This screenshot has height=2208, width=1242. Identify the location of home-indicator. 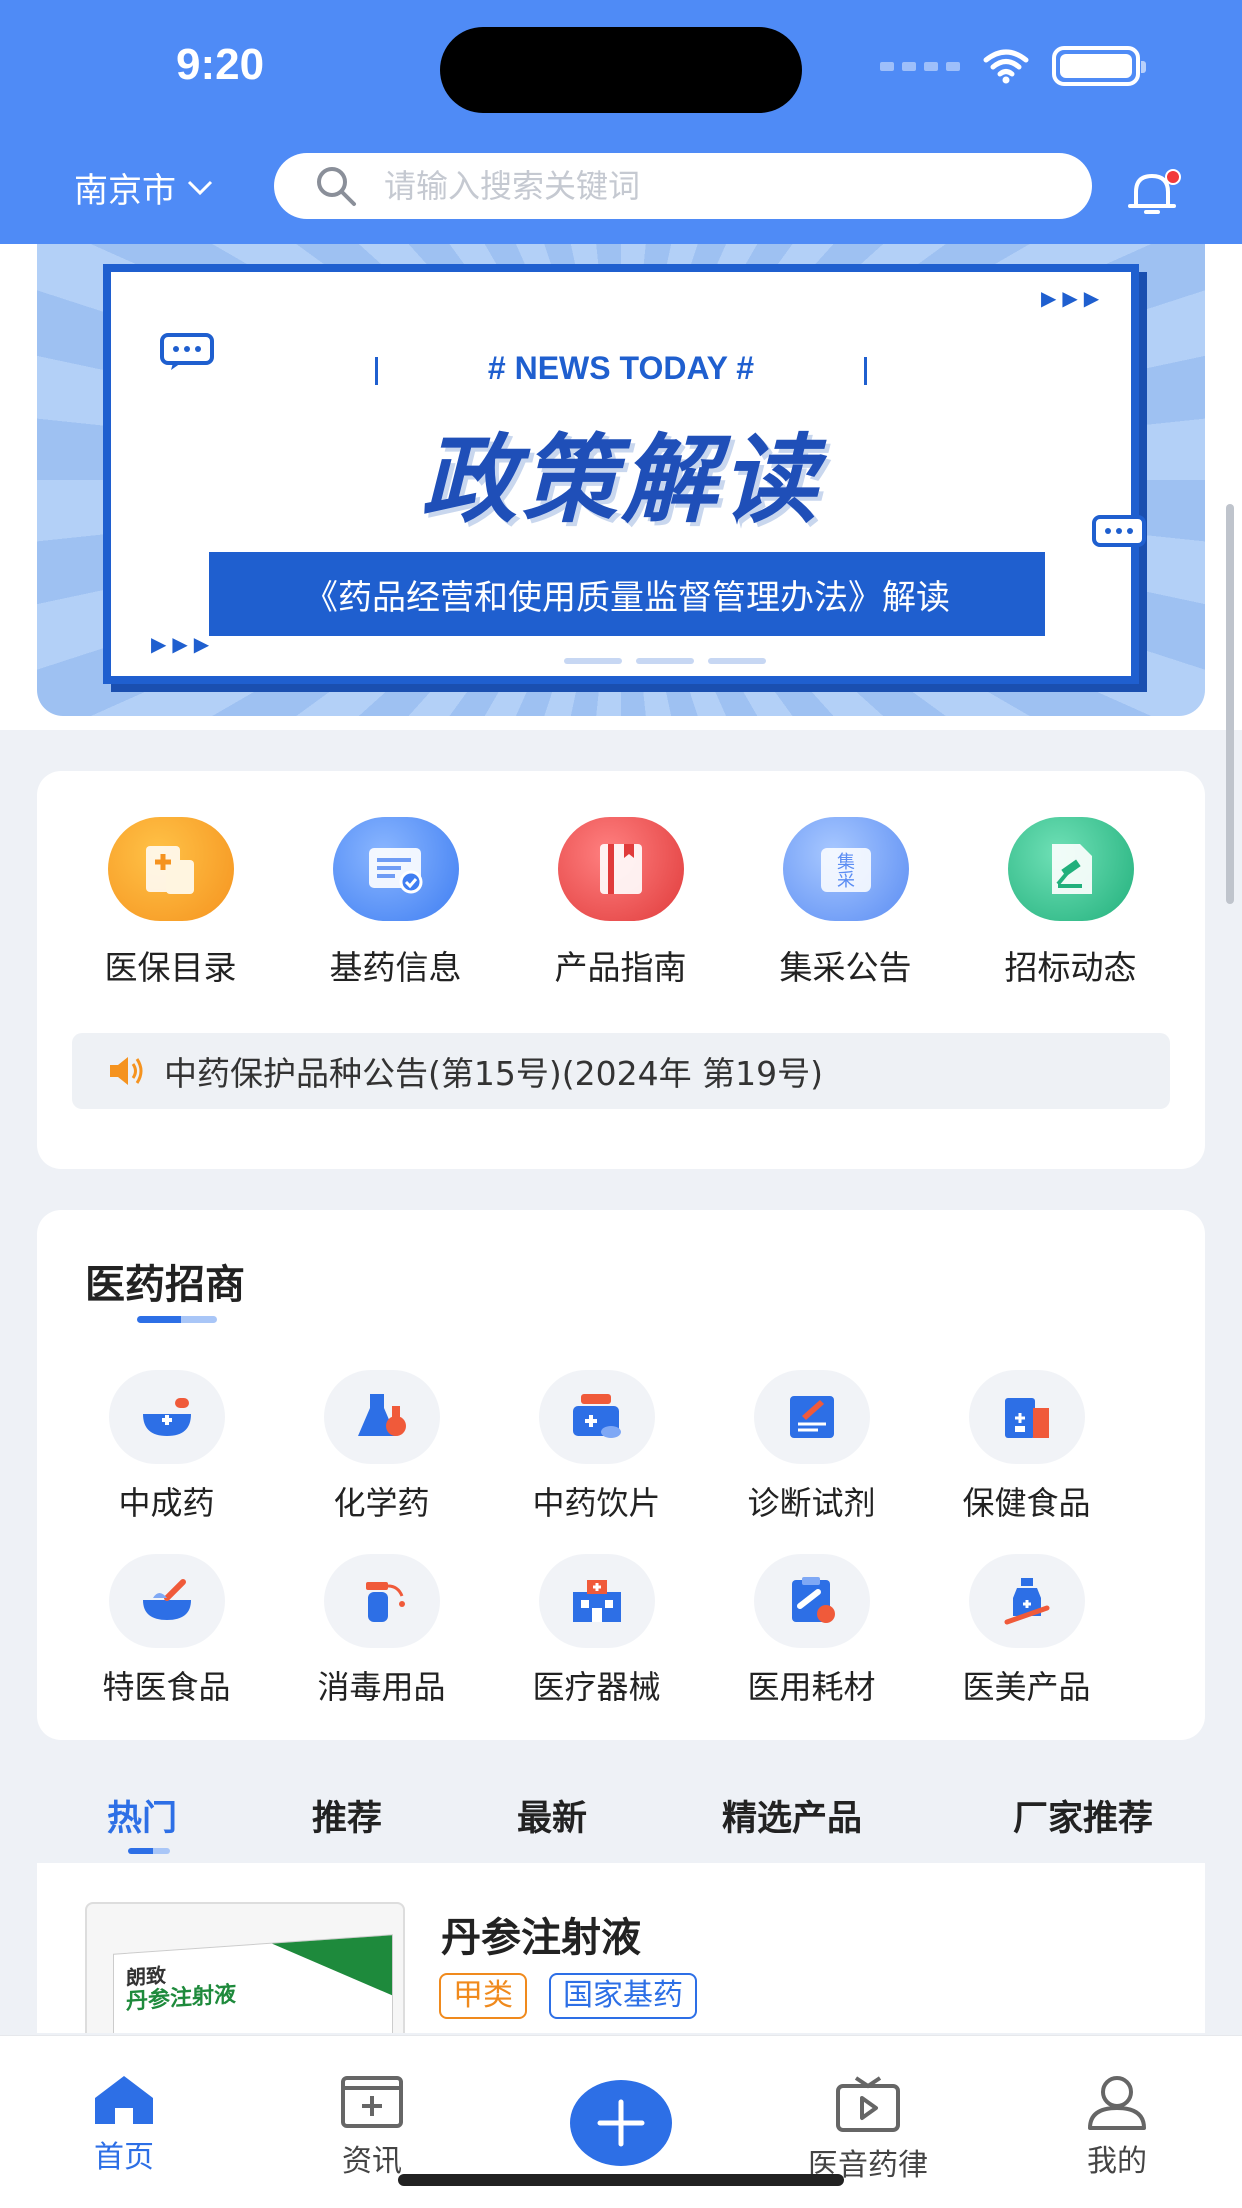
(621, 2180).